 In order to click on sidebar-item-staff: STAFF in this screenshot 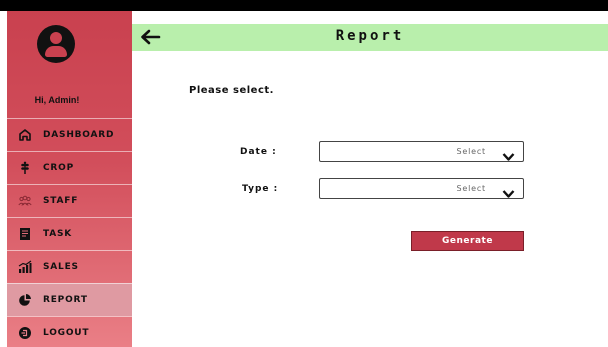, I will do `click(69, 200)`.